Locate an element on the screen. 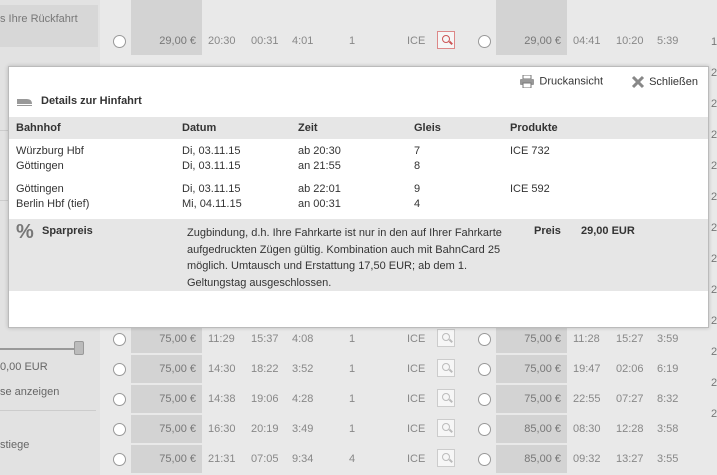 The width and height of the screenshot is (717, 475). leg-2-from-time: ab 22:01 is located at coordinates (319, 189).